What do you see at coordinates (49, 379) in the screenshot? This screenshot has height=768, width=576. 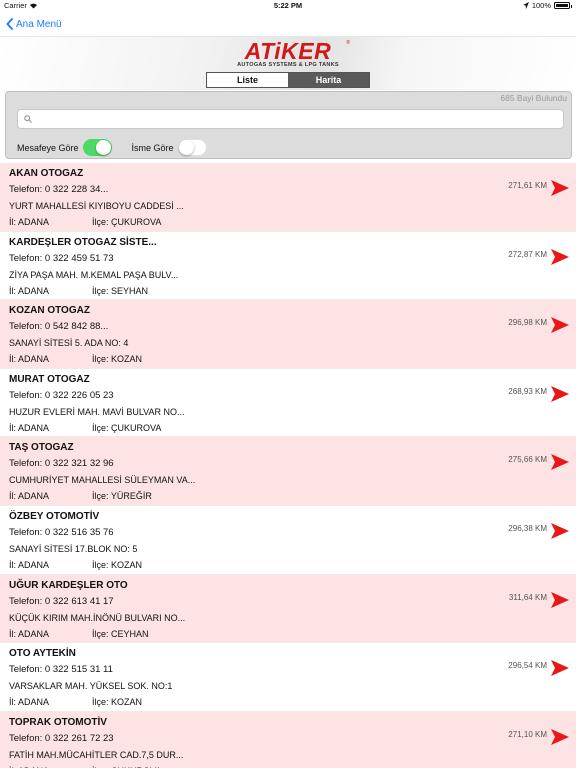 I see `dealer-name: MURAT OTOGAZ` at bounding box center [49, 379].